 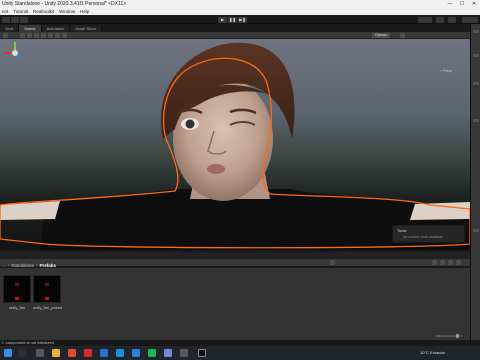 I want to click on discord-icon, so click(x=168, y=353).